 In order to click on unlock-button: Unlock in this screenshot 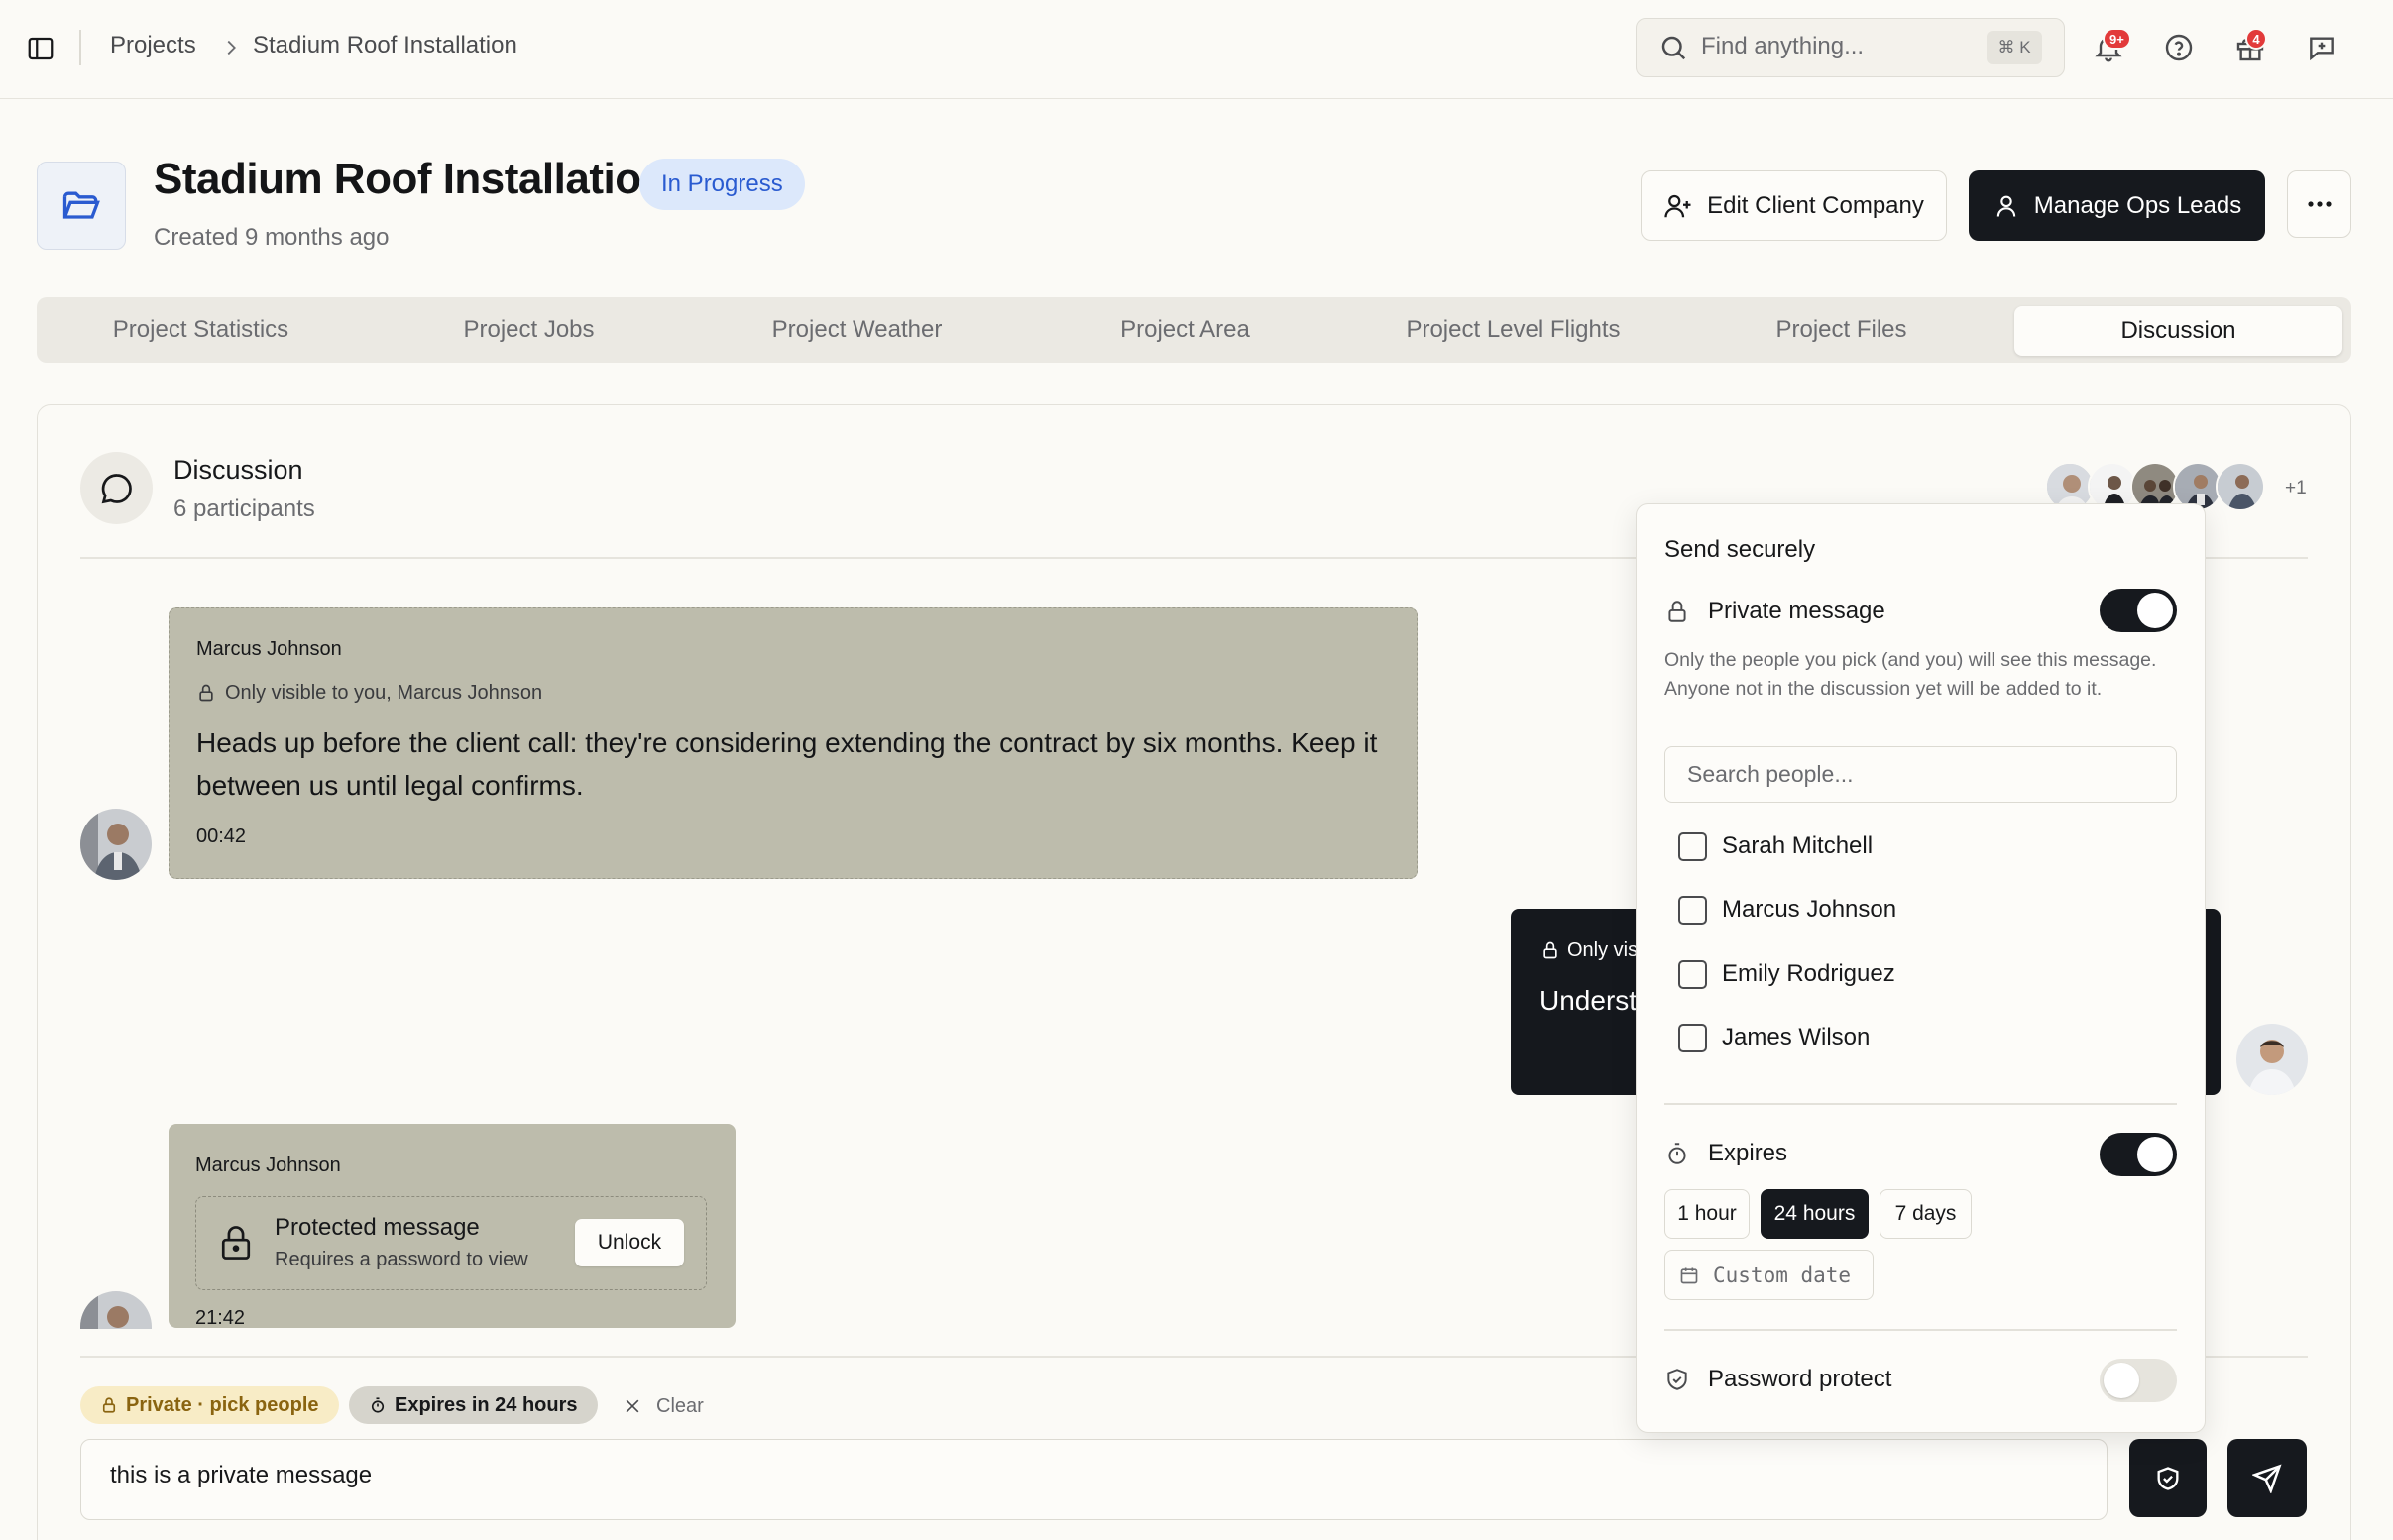, I will do `click(629, 1242)`.